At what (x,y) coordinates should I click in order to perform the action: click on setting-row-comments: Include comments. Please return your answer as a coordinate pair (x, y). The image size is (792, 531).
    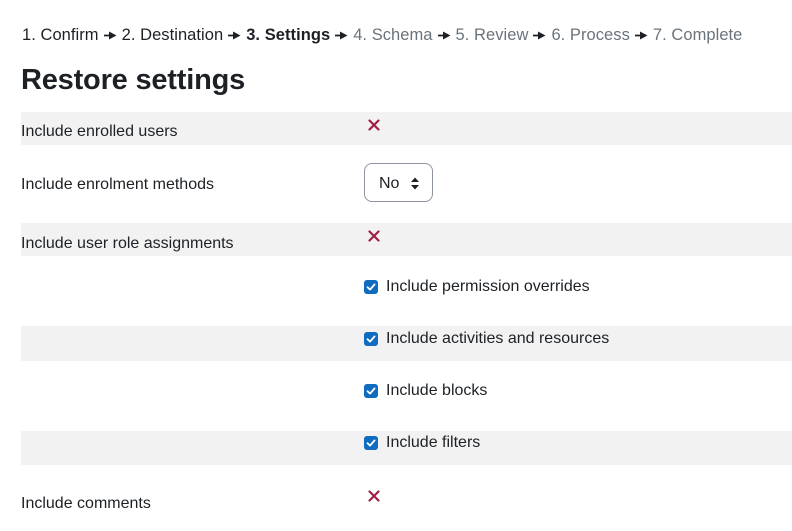
    Looking at the image, I should click on (406, 503).